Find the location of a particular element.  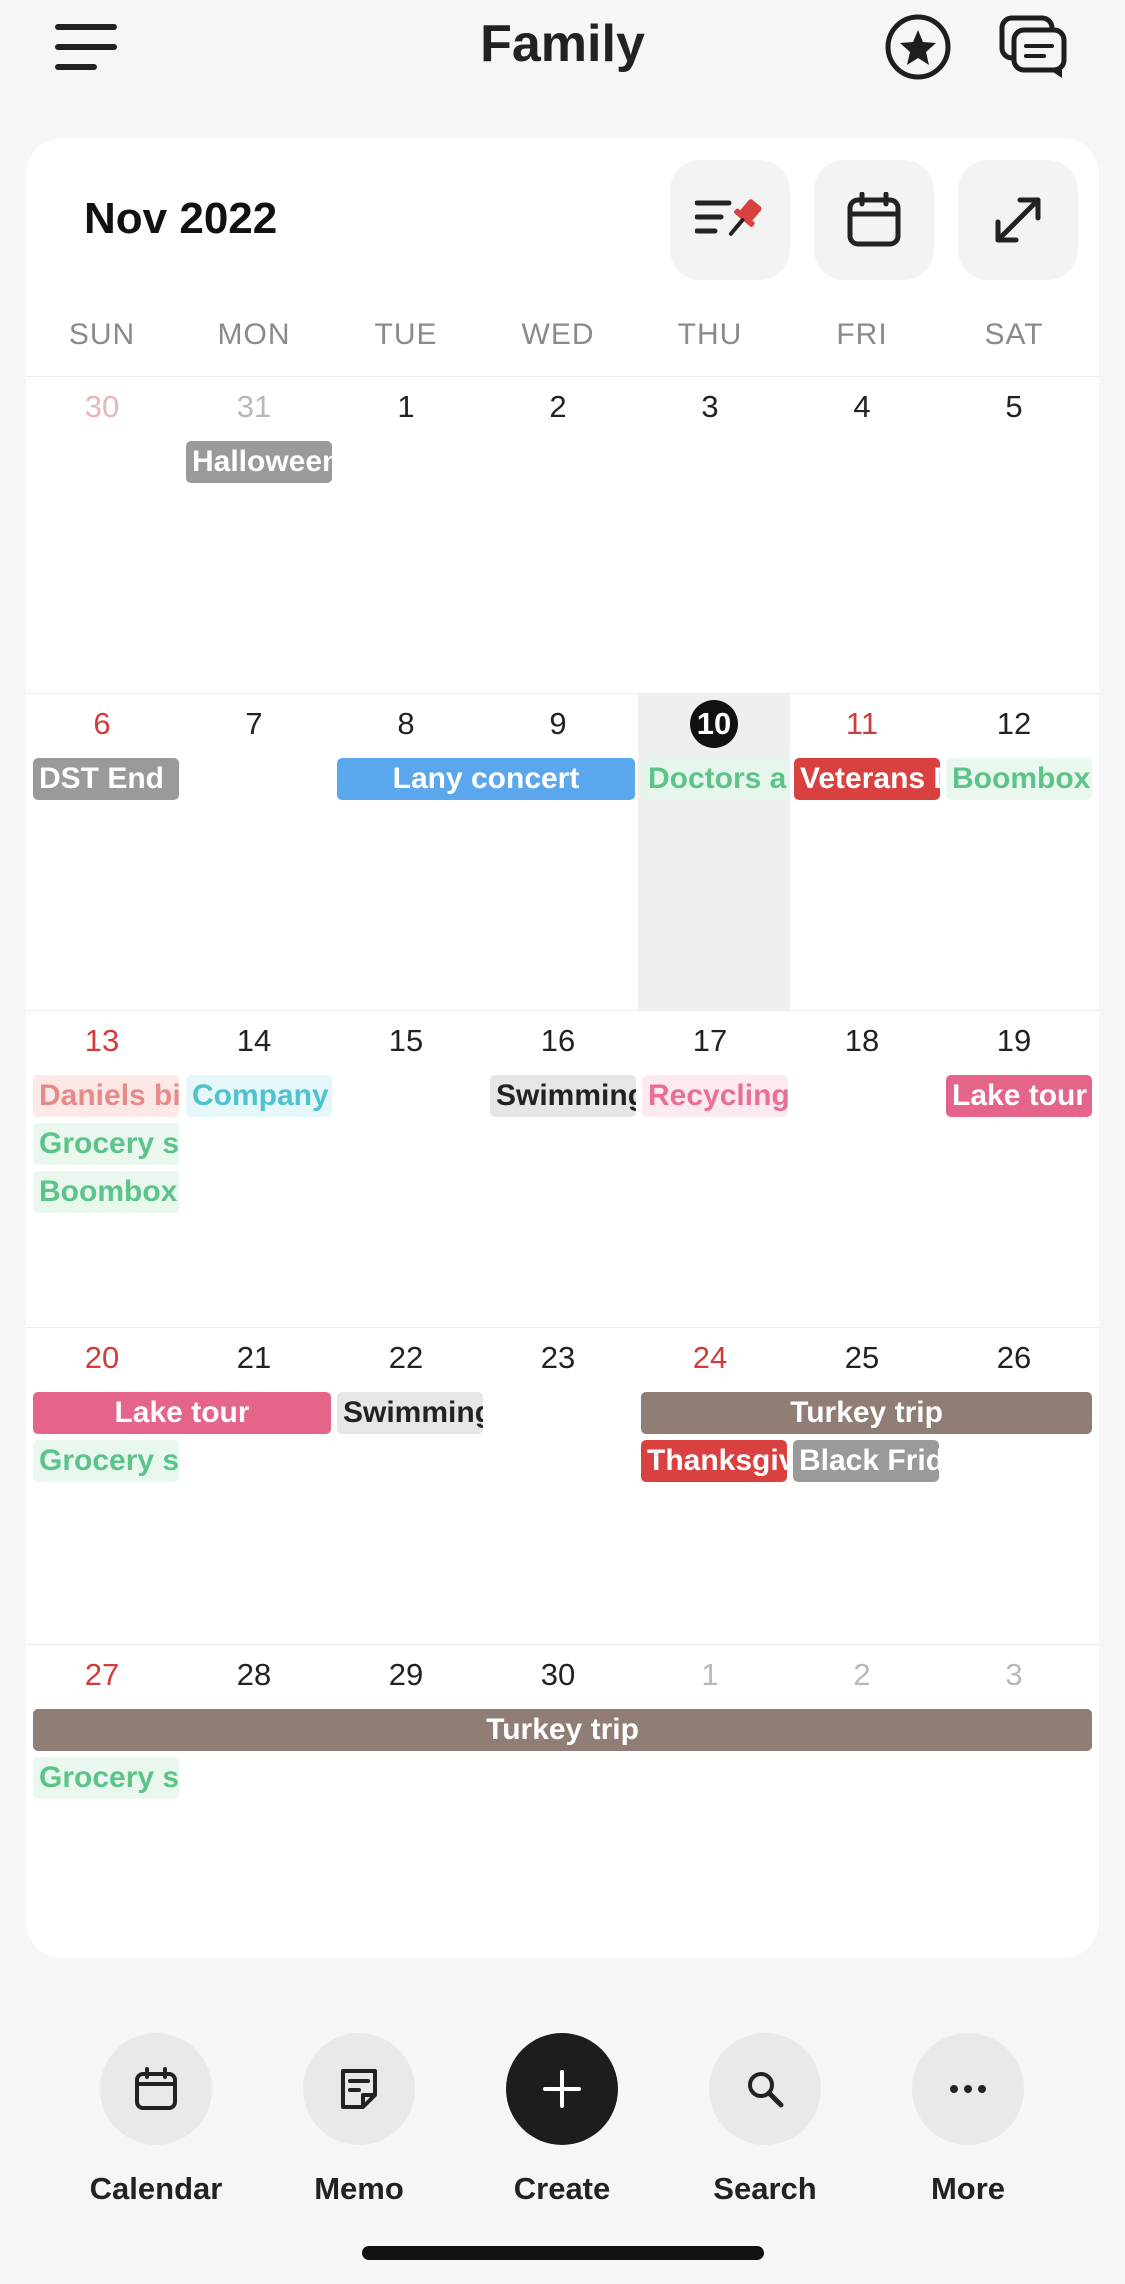

nav-more-button is located at coordinates (968, 2089).